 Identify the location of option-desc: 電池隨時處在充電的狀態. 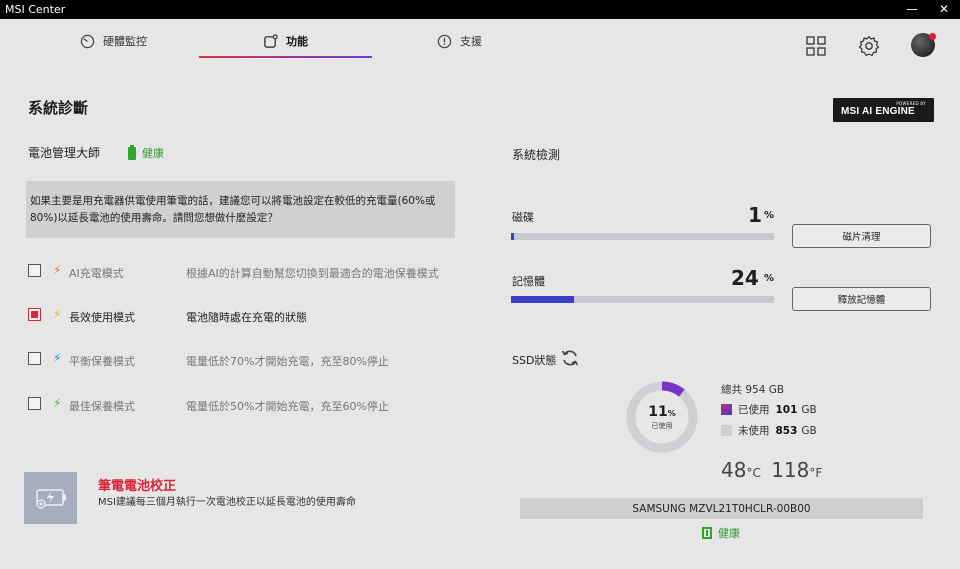
(246, 317).